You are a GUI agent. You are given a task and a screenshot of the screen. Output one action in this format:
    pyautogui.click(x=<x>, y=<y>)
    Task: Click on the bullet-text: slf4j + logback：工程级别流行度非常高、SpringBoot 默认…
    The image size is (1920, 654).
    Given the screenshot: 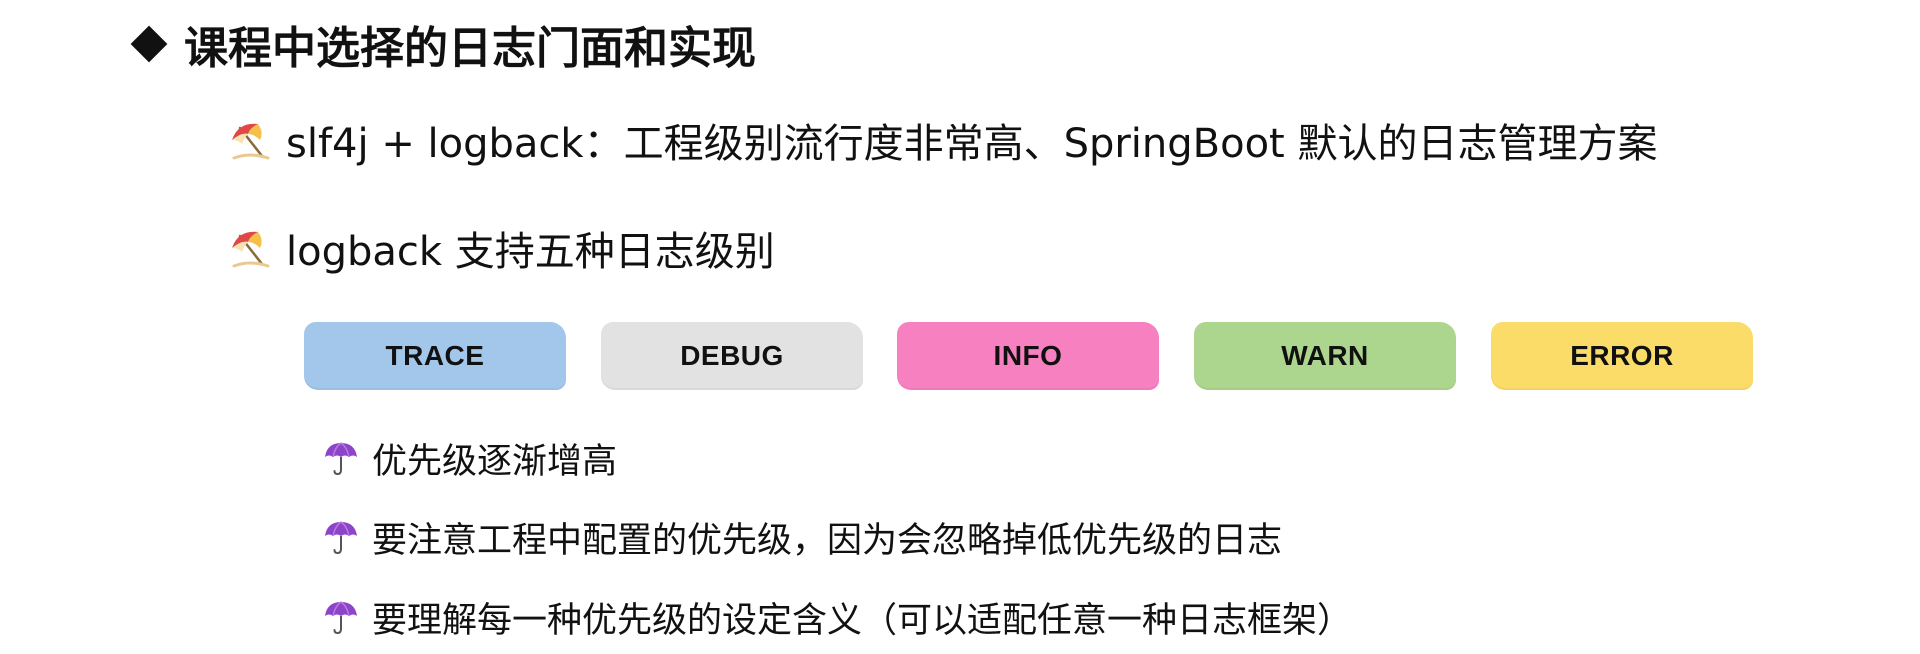 What is the action you would take?
    pyautogui.click(x=972, y=144)
    